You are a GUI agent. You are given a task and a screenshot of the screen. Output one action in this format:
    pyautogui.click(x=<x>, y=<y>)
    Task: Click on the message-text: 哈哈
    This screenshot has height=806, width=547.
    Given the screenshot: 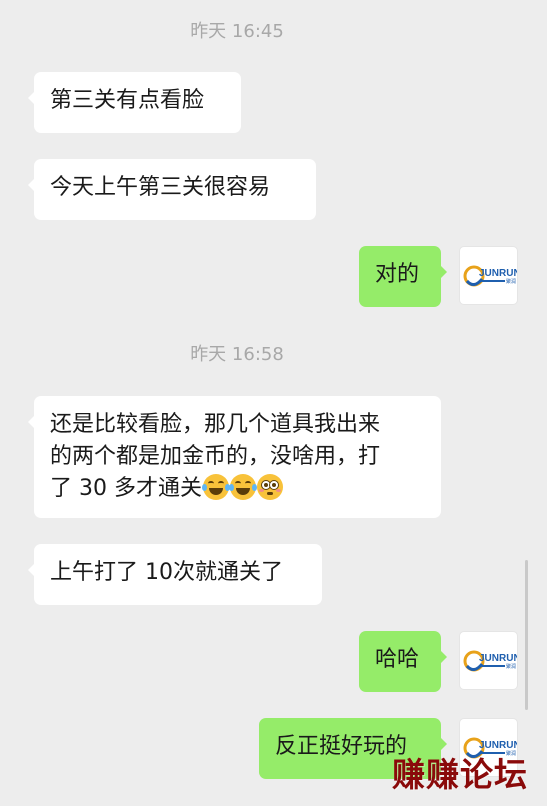 What is the action you would take?
    pyautogui.click(x=397, y=659)
    